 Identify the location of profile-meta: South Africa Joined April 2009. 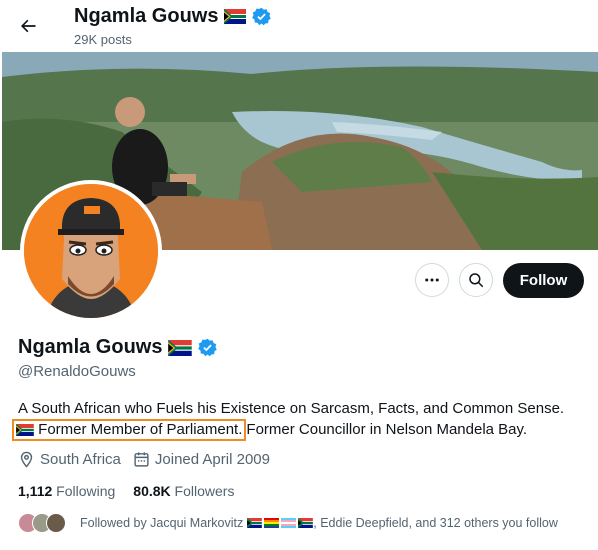
(144, 459).